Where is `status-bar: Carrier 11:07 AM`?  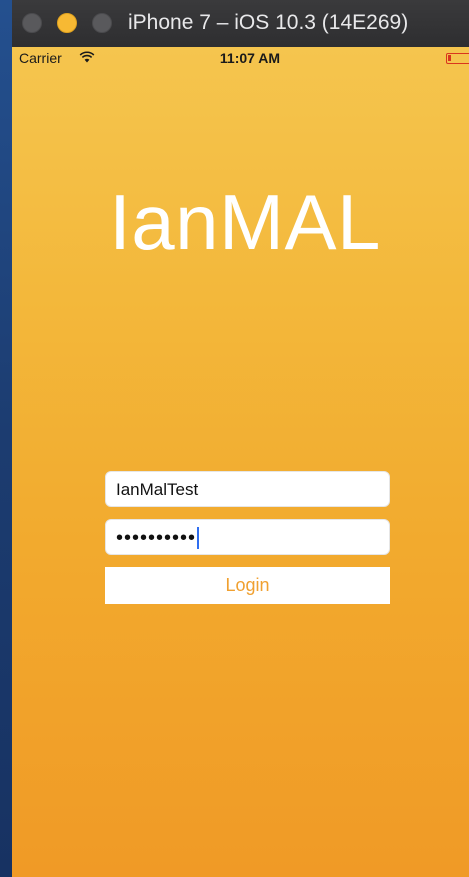 status-bar: Carrier 11:07 AM is located at coordinates (240, 58).